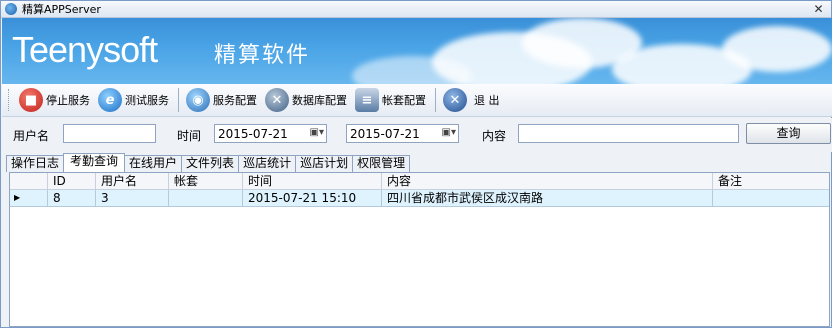 This screenshot has height=328, width=832. Describe the element at coordinates (381, 163) in the screenshot. I see `tab-permission-management: 权限管理` at that location.